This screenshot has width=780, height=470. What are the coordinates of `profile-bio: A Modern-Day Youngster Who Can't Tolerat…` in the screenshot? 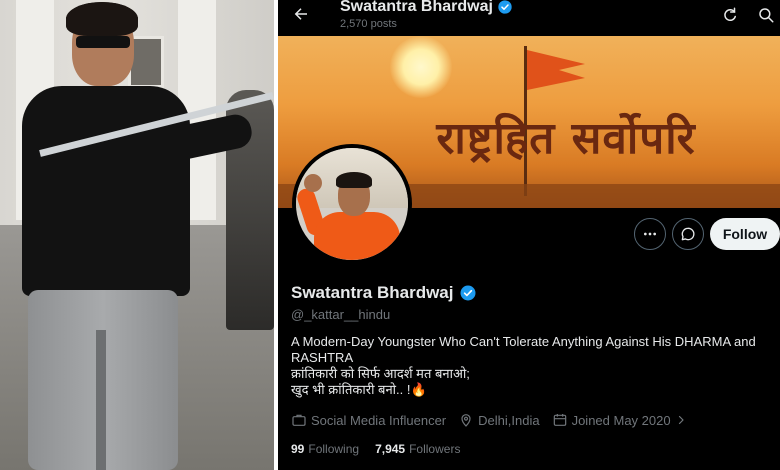 It's located at (531, 366).